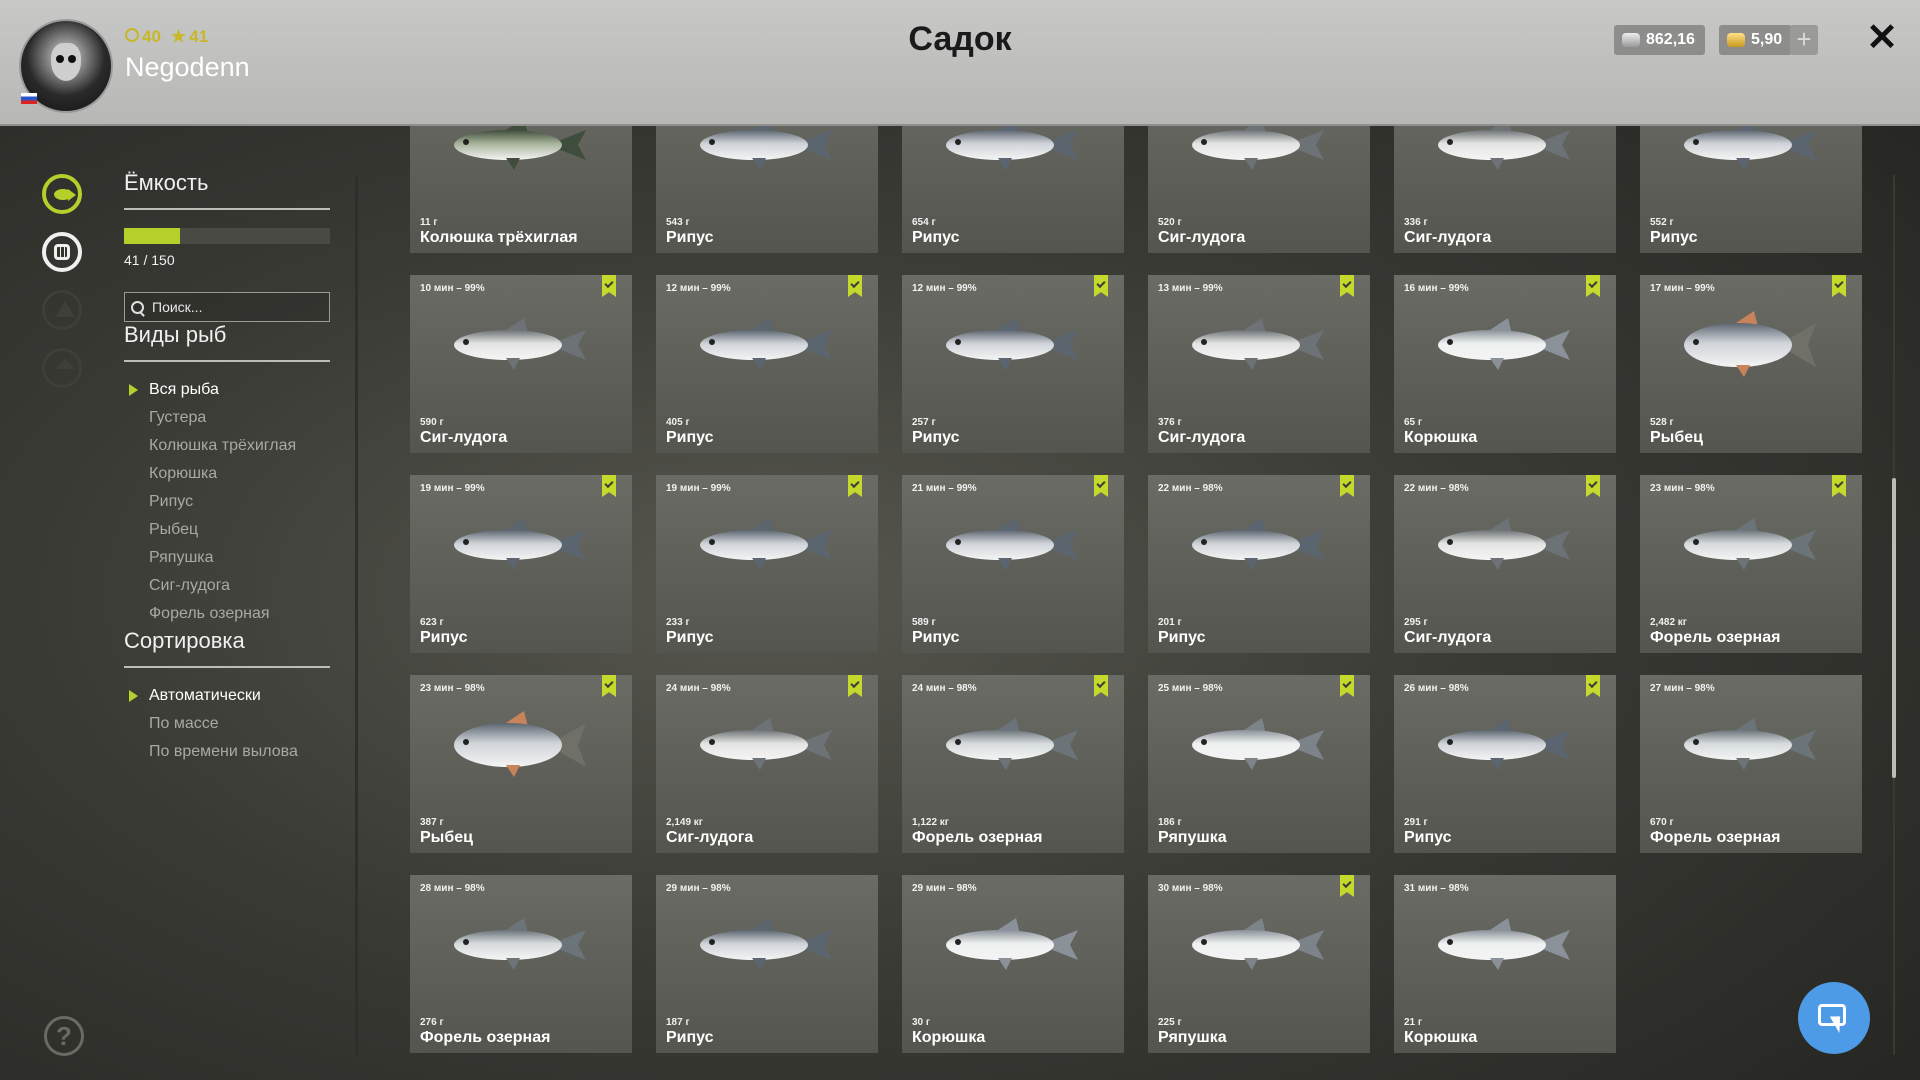 This screenshot has width=1920, height=1080. I want to click on fish-card: 552 г Рипус, so click(1751, 189).